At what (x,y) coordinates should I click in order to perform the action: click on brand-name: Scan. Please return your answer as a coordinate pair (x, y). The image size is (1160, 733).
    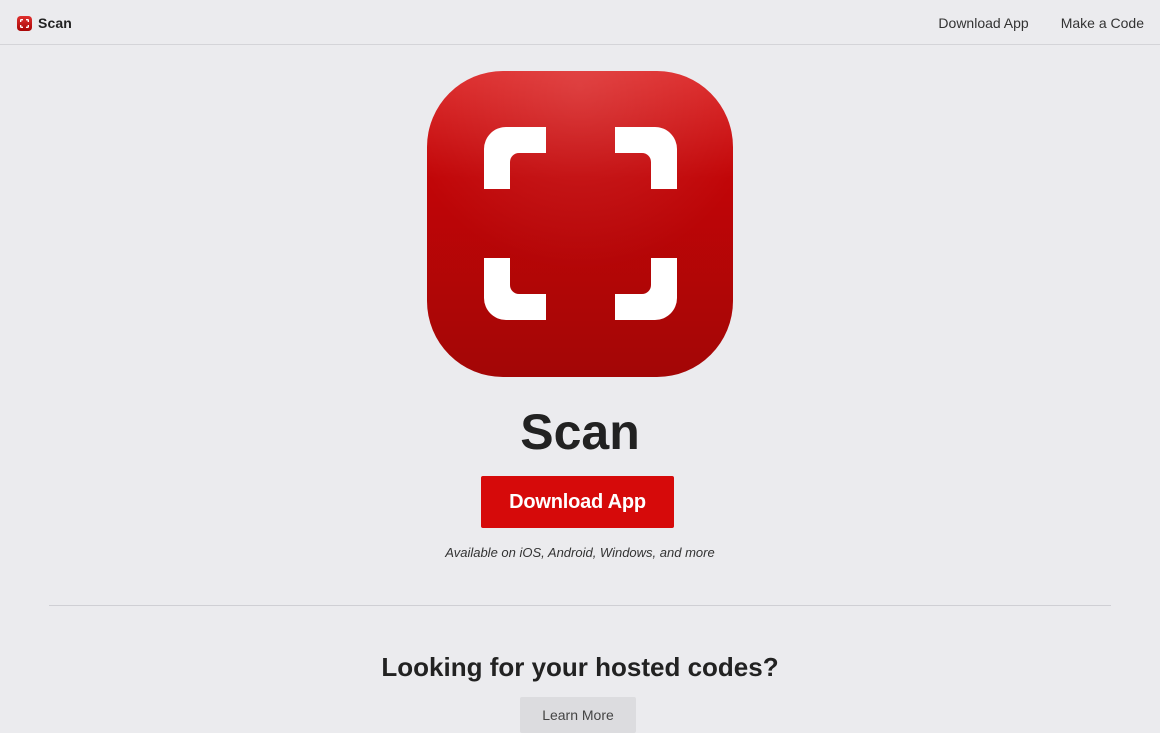
    Looking at the image, I should click on (55, 23).